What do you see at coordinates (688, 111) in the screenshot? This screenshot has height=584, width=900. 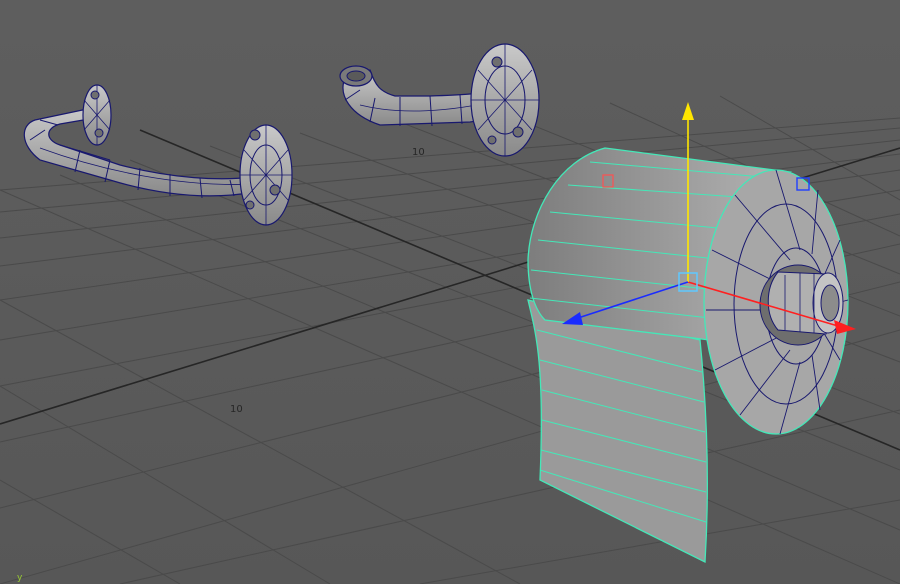 I see `y-axis-arrow-icon` at bounding box center [688, 111].